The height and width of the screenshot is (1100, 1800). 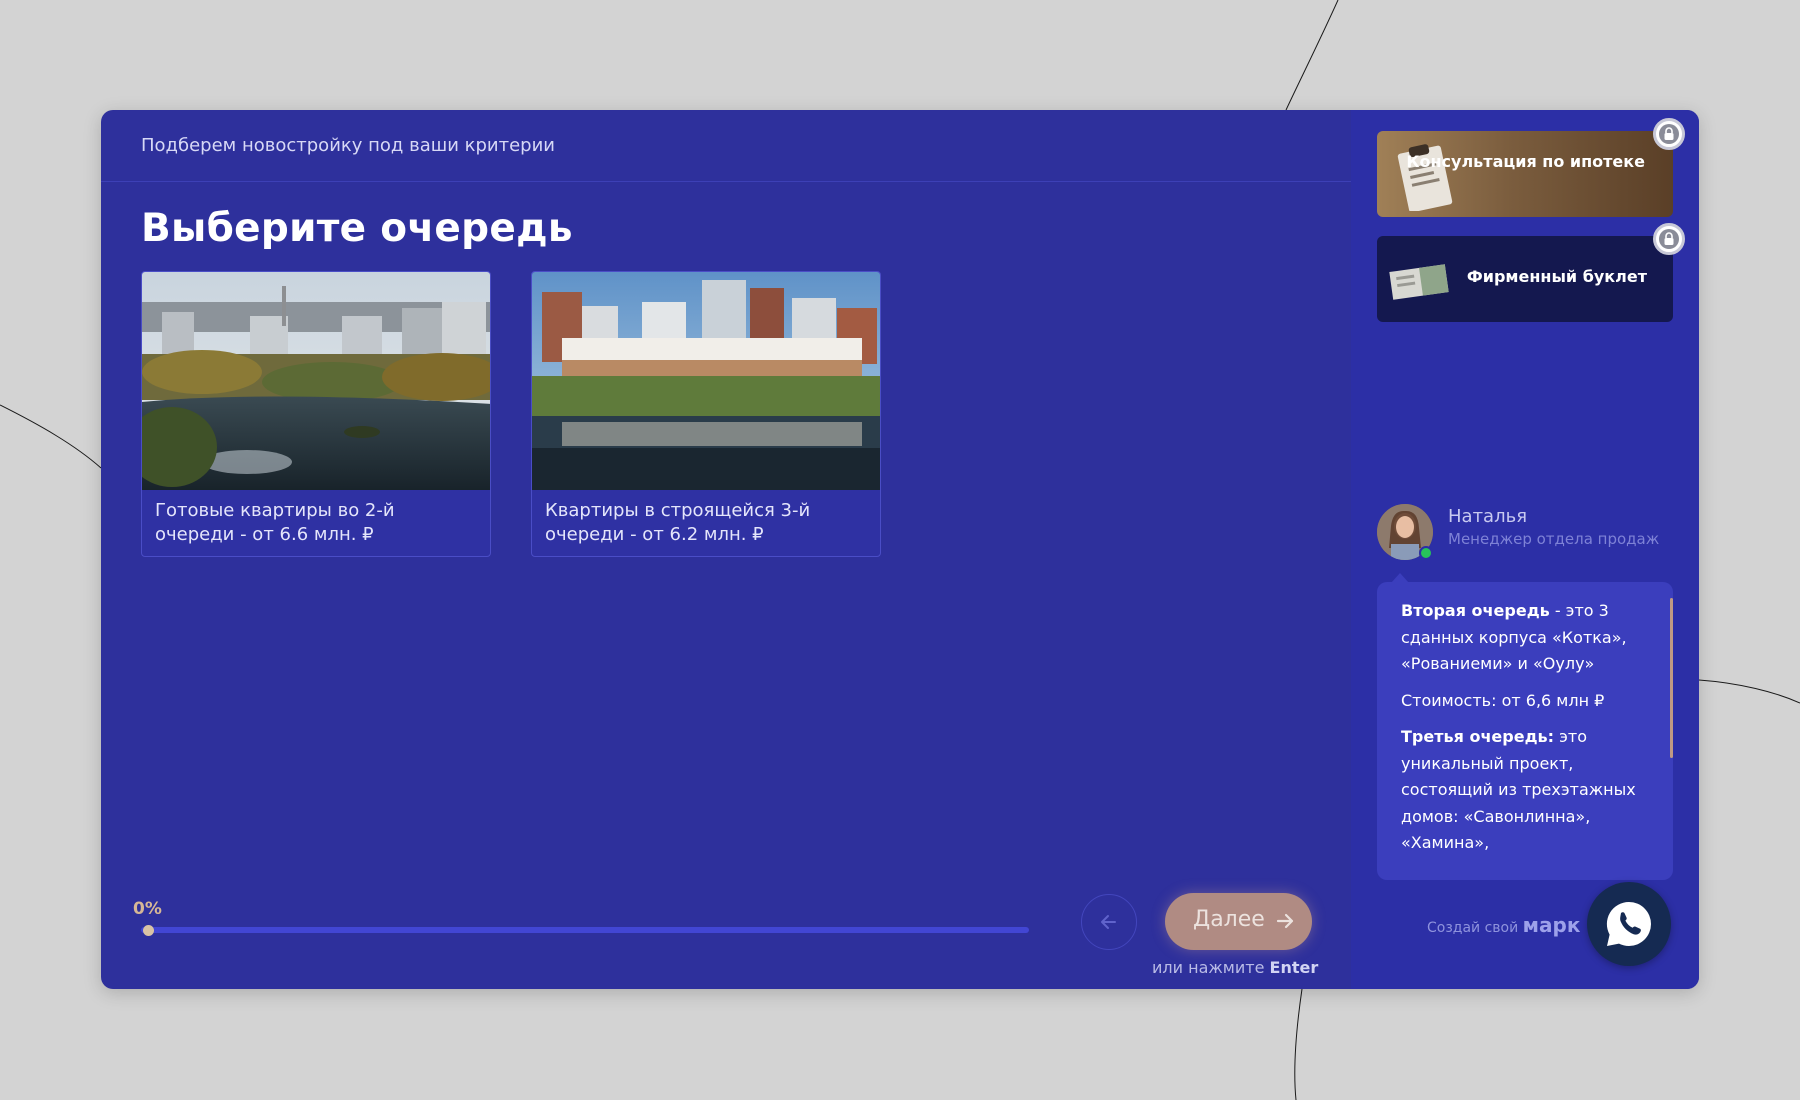 What do you see at coordinates (1285, 921) in the screenshot?
I see `arrow-right-icon` at bounding box center [1285, 921].